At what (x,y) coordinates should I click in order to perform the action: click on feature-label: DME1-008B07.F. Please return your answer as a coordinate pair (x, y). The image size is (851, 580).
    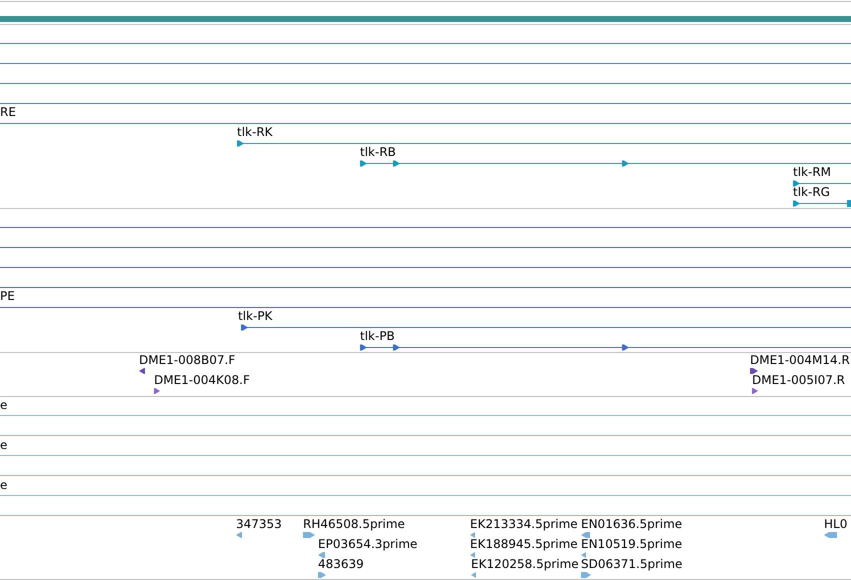
    Looking at the image, I should click on (187, 360).